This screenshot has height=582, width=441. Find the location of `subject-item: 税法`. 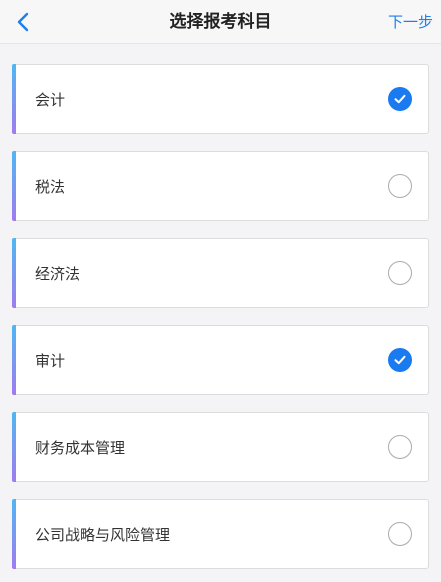

subject-item: 税法 is located at coordinates (220, 186).